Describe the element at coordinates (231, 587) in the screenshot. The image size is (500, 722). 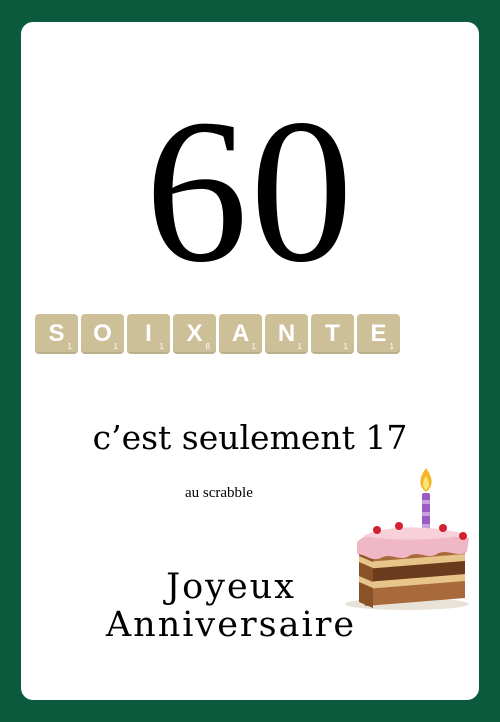
I see `greeting-line-1: Joyeux` at that location.